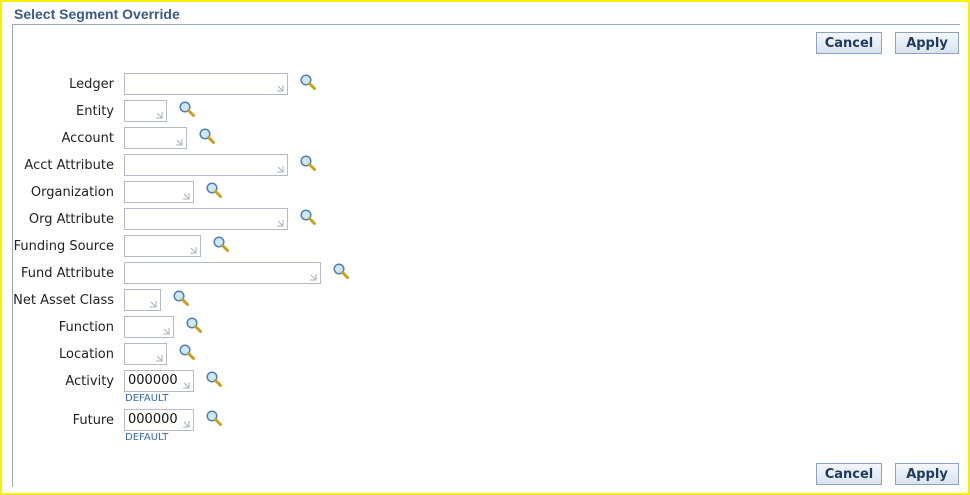 This screenshot has width=970, height=495. Describe the element at coordinates (67, 273) in the screenshot. I see `fund-attribute-label: Fund Attribute` at that location.